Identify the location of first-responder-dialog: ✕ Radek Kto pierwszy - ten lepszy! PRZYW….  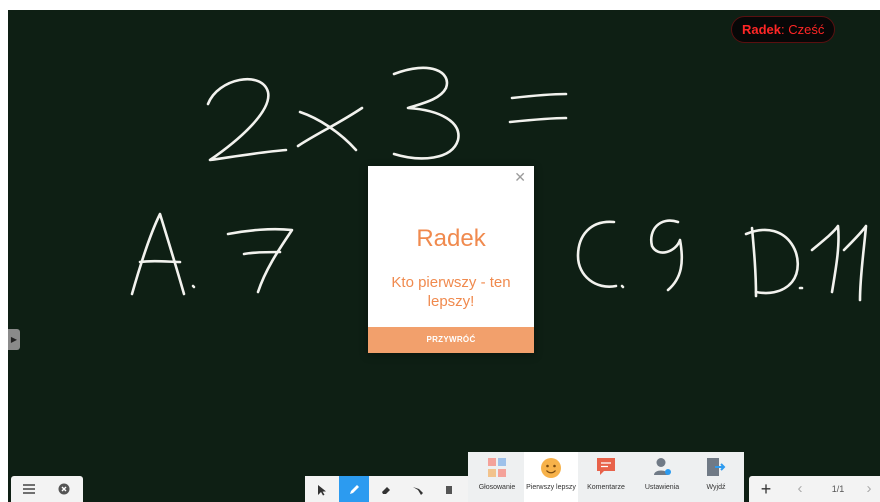
(451, 259).